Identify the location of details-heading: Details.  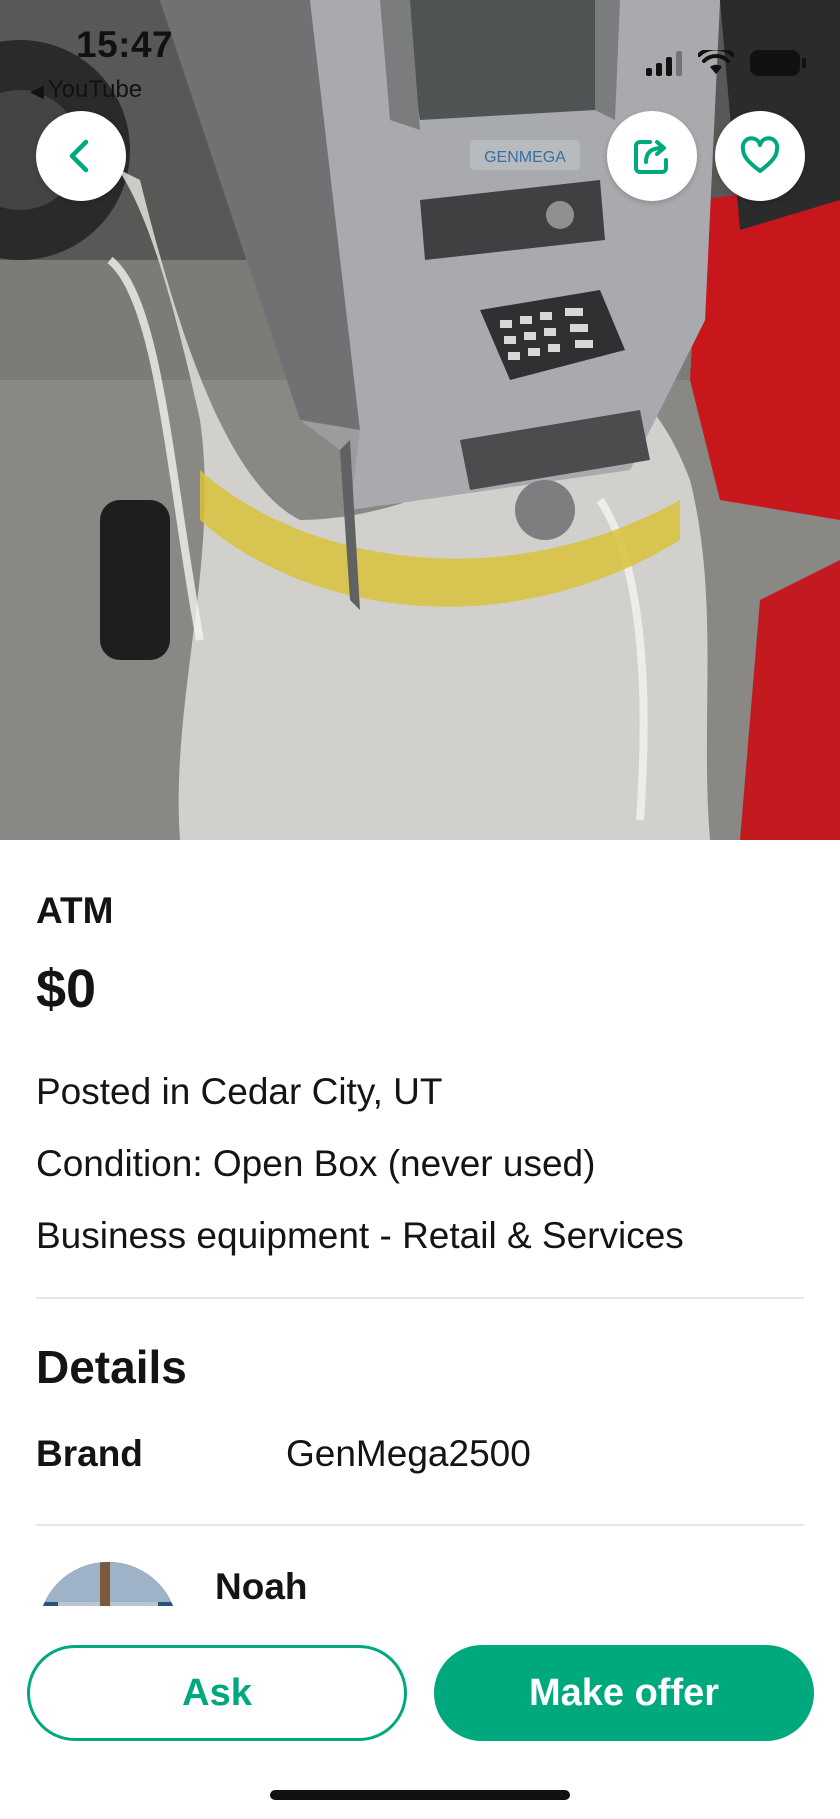
(111, 1367).